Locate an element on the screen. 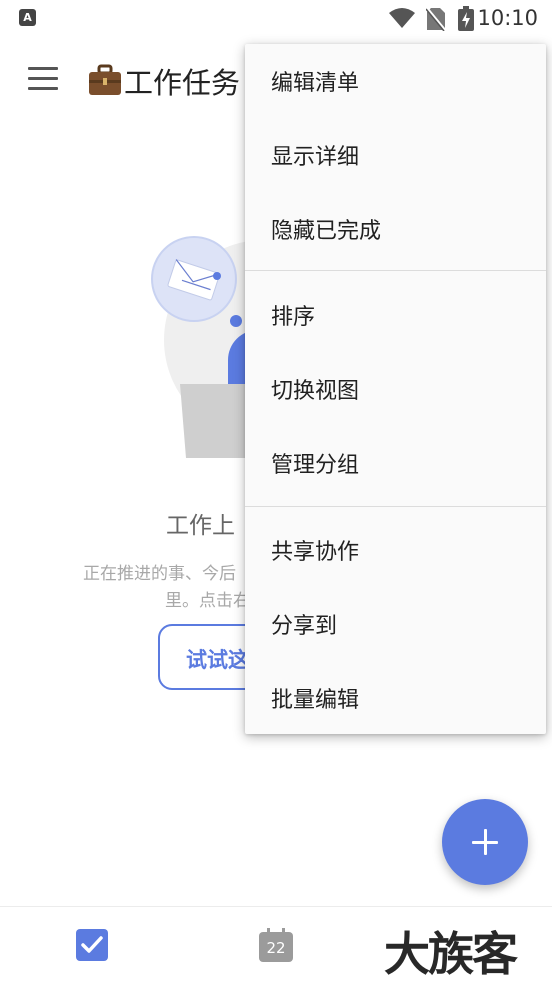  menu-item-label: 批量编辑 is located at coordinates (315, 700).